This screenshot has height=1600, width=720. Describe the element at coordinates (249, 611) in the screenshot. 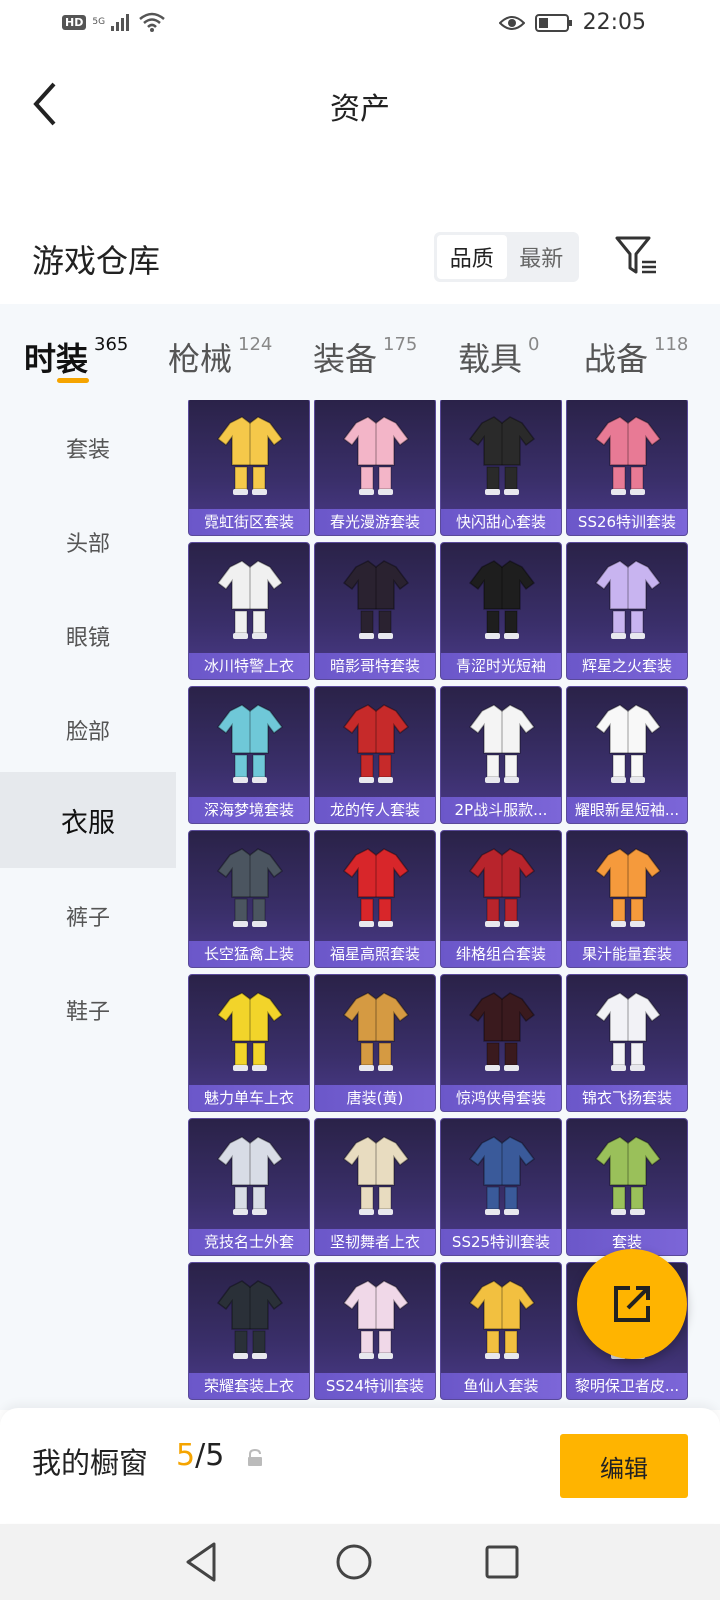

I see `item-card: 冰川特警上衣` at that location.